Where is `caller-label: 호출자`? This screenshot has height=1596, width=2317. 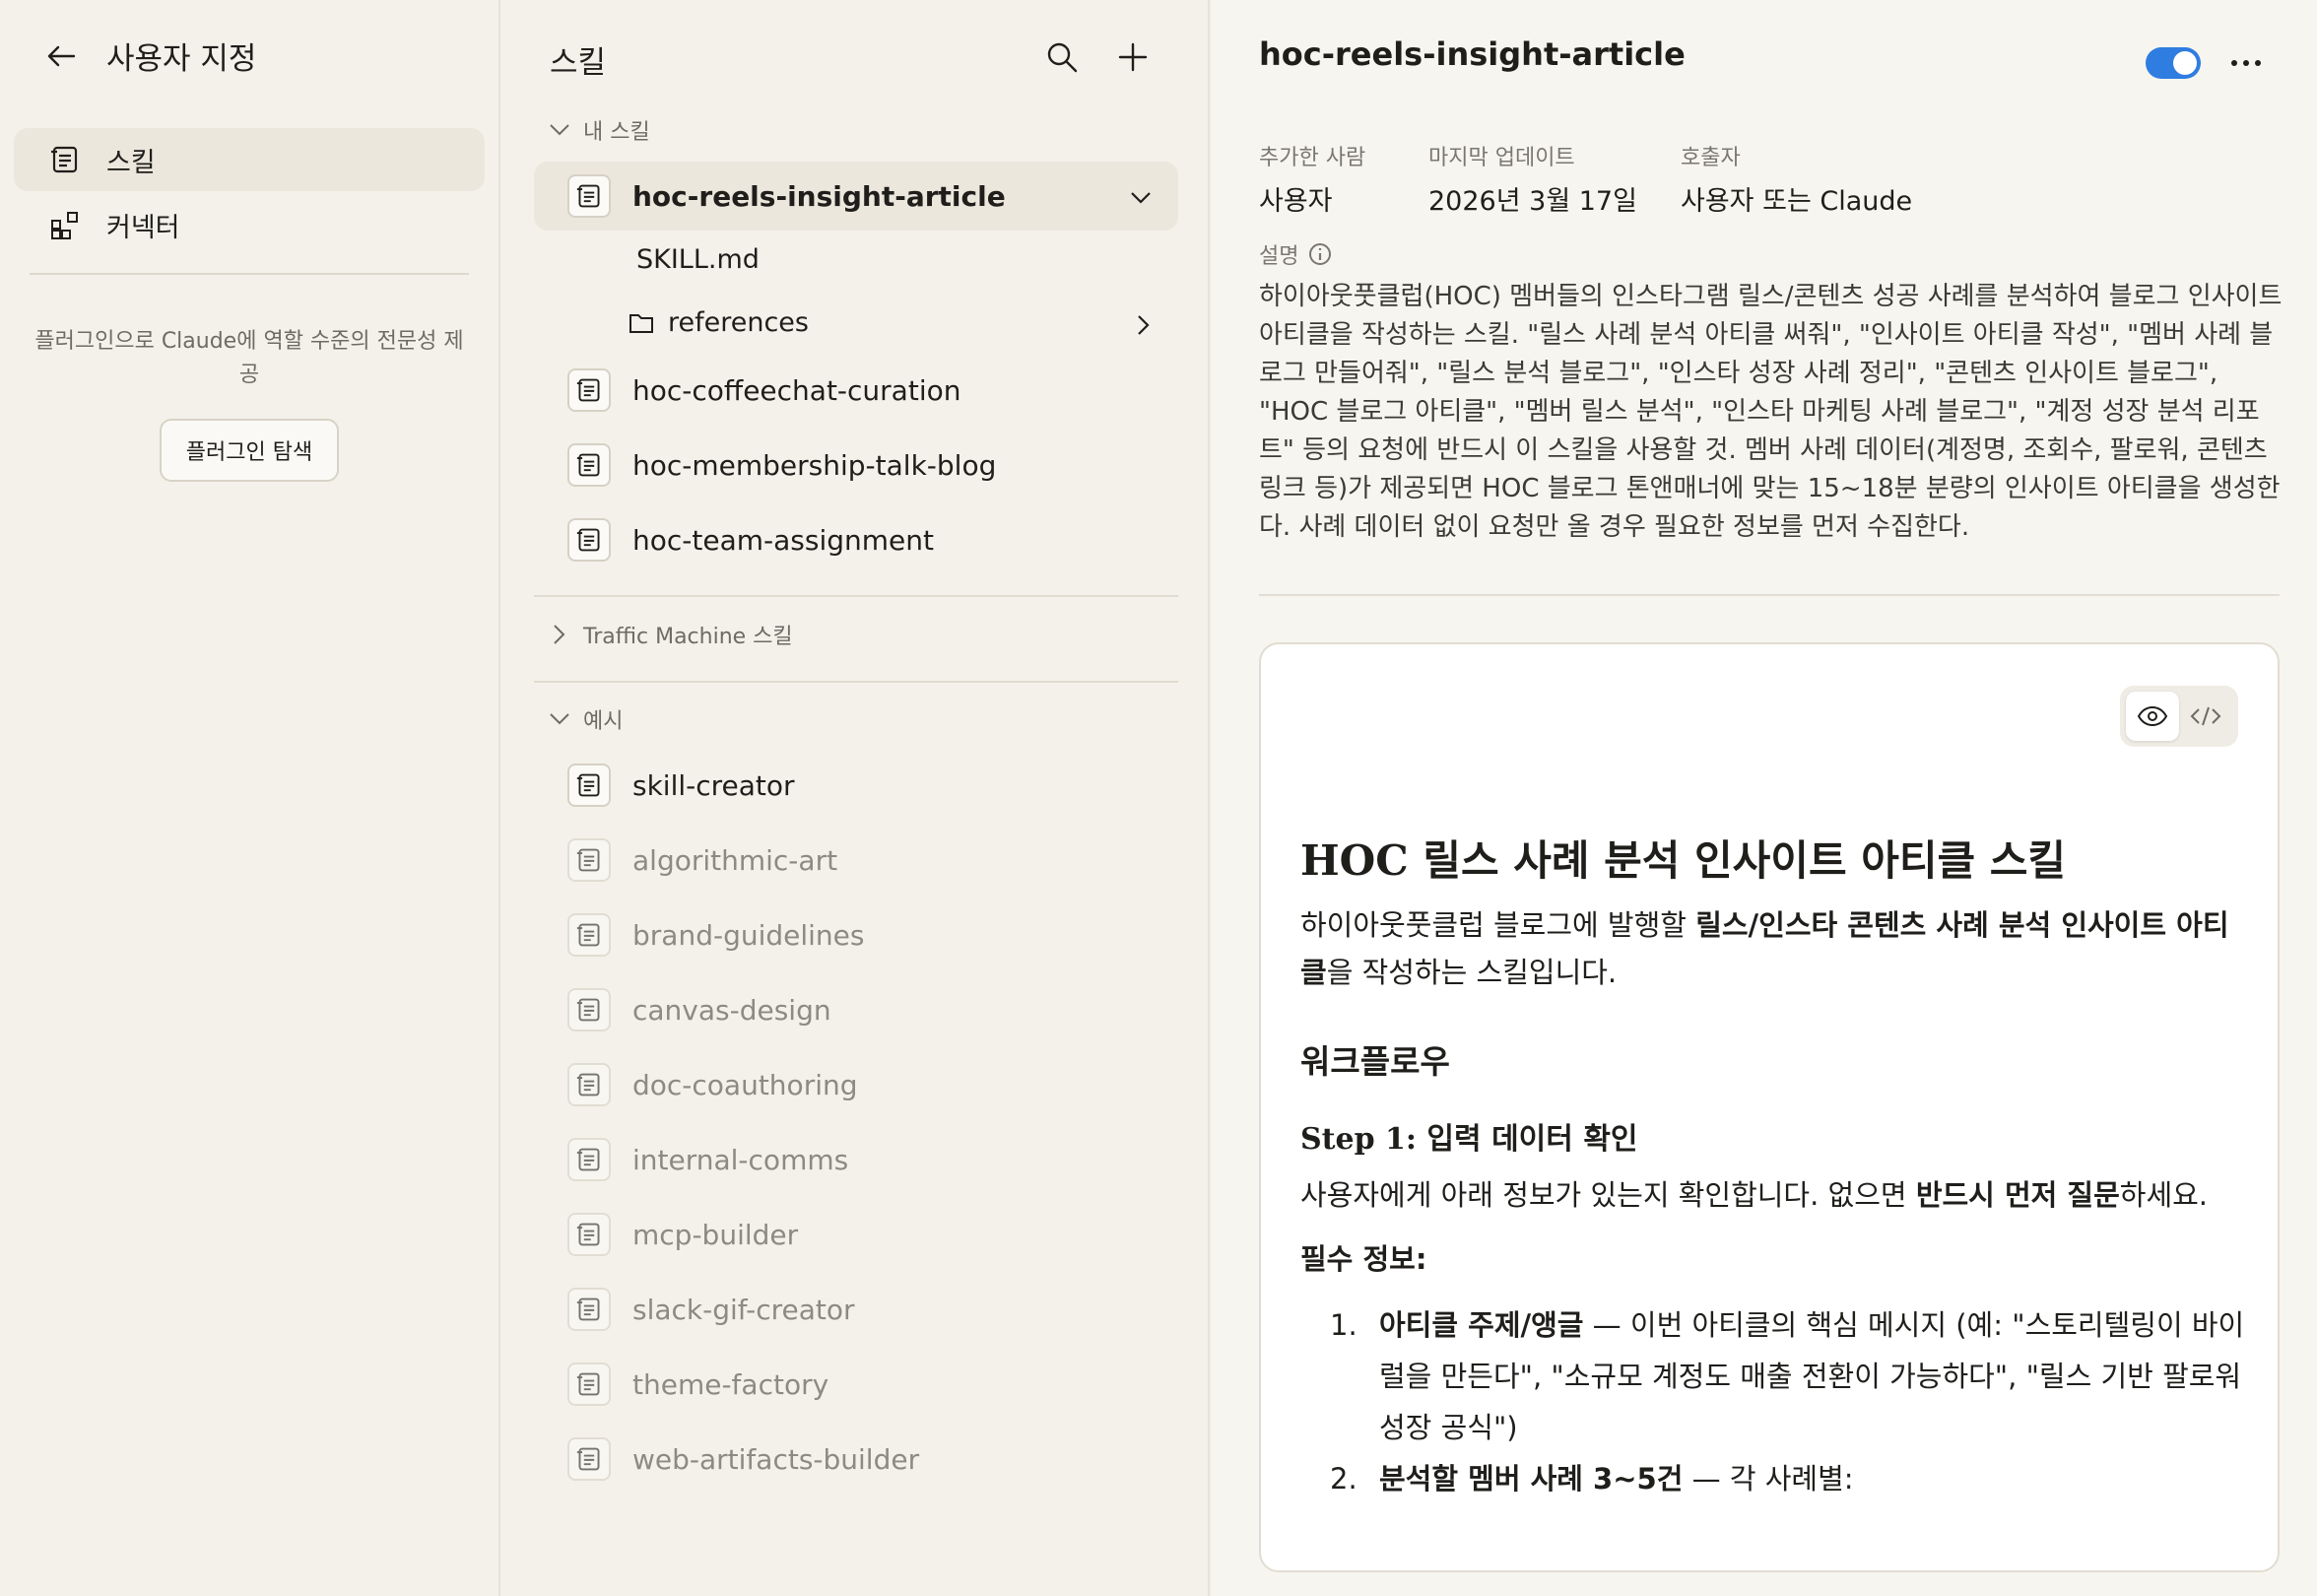
caller-label: 호출자 is located at coordinates (1711, 158).